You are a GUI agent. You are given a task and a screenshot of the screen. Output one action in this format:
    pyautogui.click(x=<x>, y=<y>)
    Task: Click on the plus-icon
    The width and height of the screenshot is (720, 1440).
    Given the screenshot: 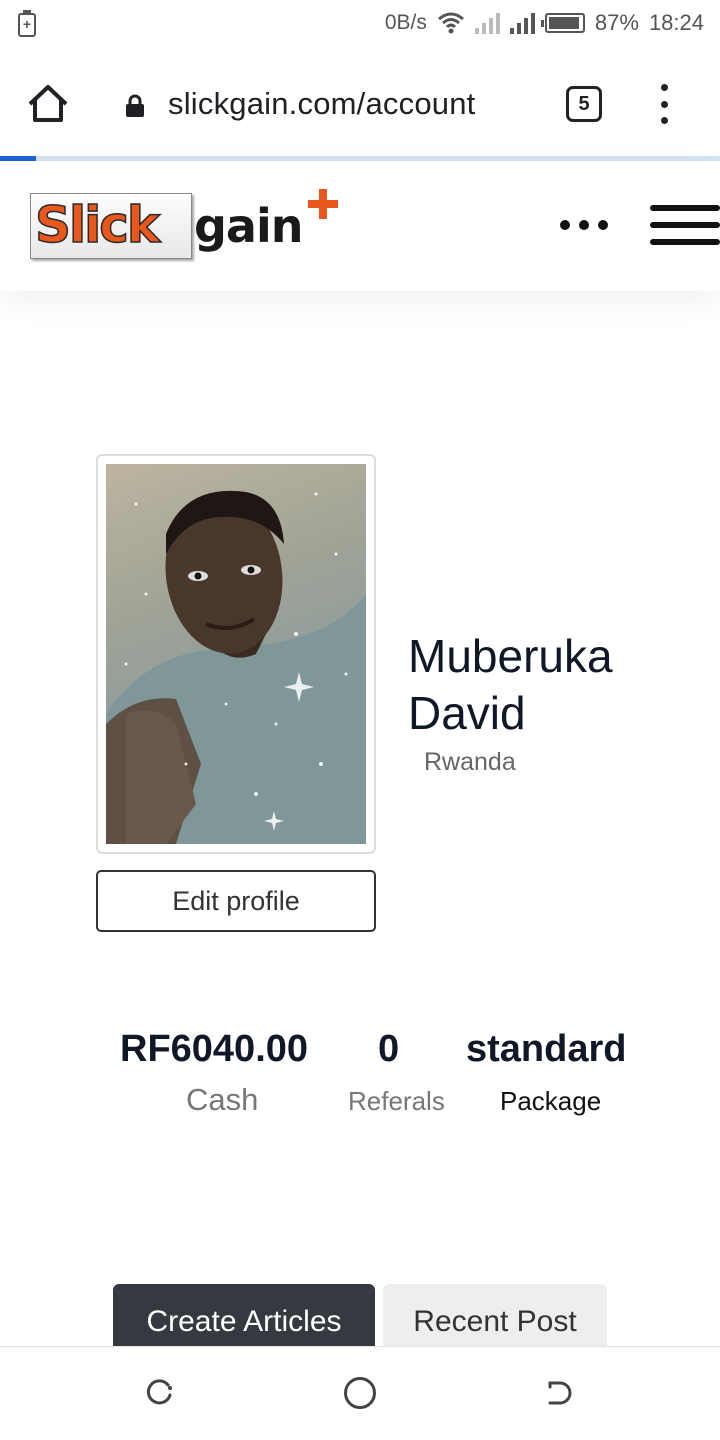 What is the action you would take?
    pyautogui.click(x=323, y=204)
    